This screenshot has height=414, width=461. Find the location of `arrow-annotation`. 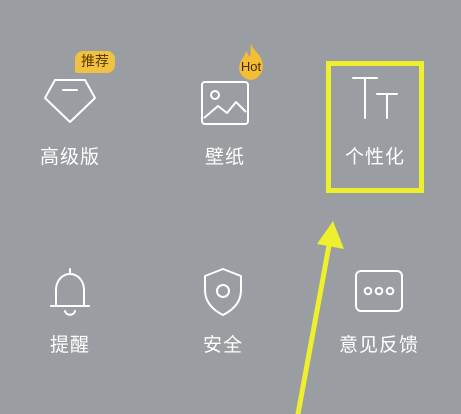

arrow-annotation is located at coordinates (319, 317).